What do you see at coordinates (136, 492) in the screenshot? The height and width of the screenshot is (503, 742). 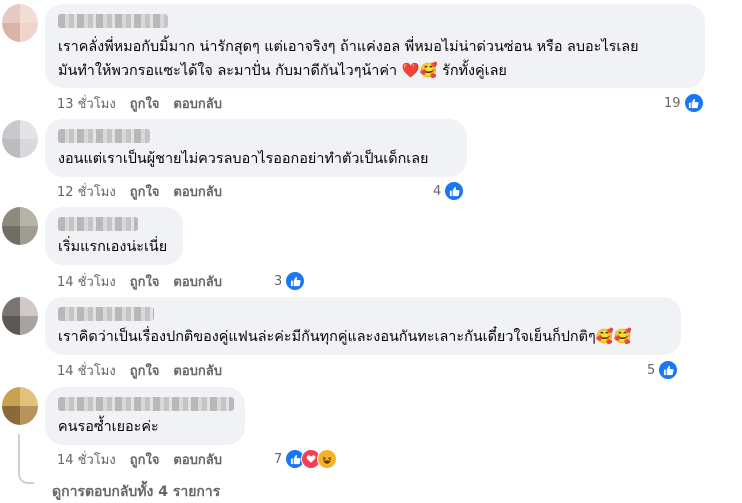 I see `view-replies-link: ดูการตอบกลับทั้ง 4 รายการ` at bounding box center [136, 492].